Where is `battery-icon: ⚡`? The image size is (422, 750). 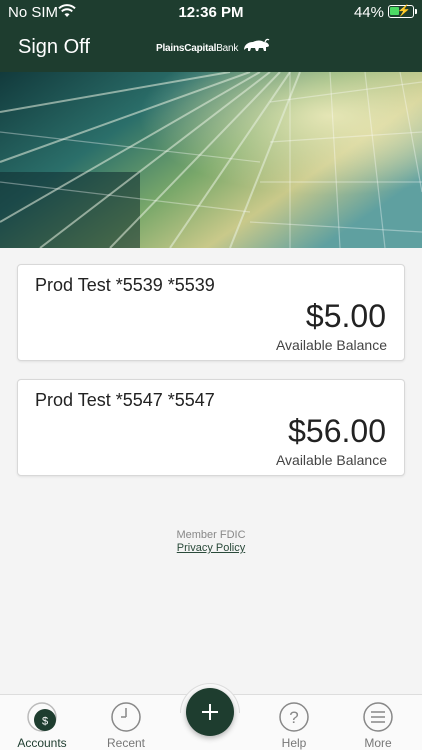 battery-icon: ⚡ is located at coordinates (402, 11).